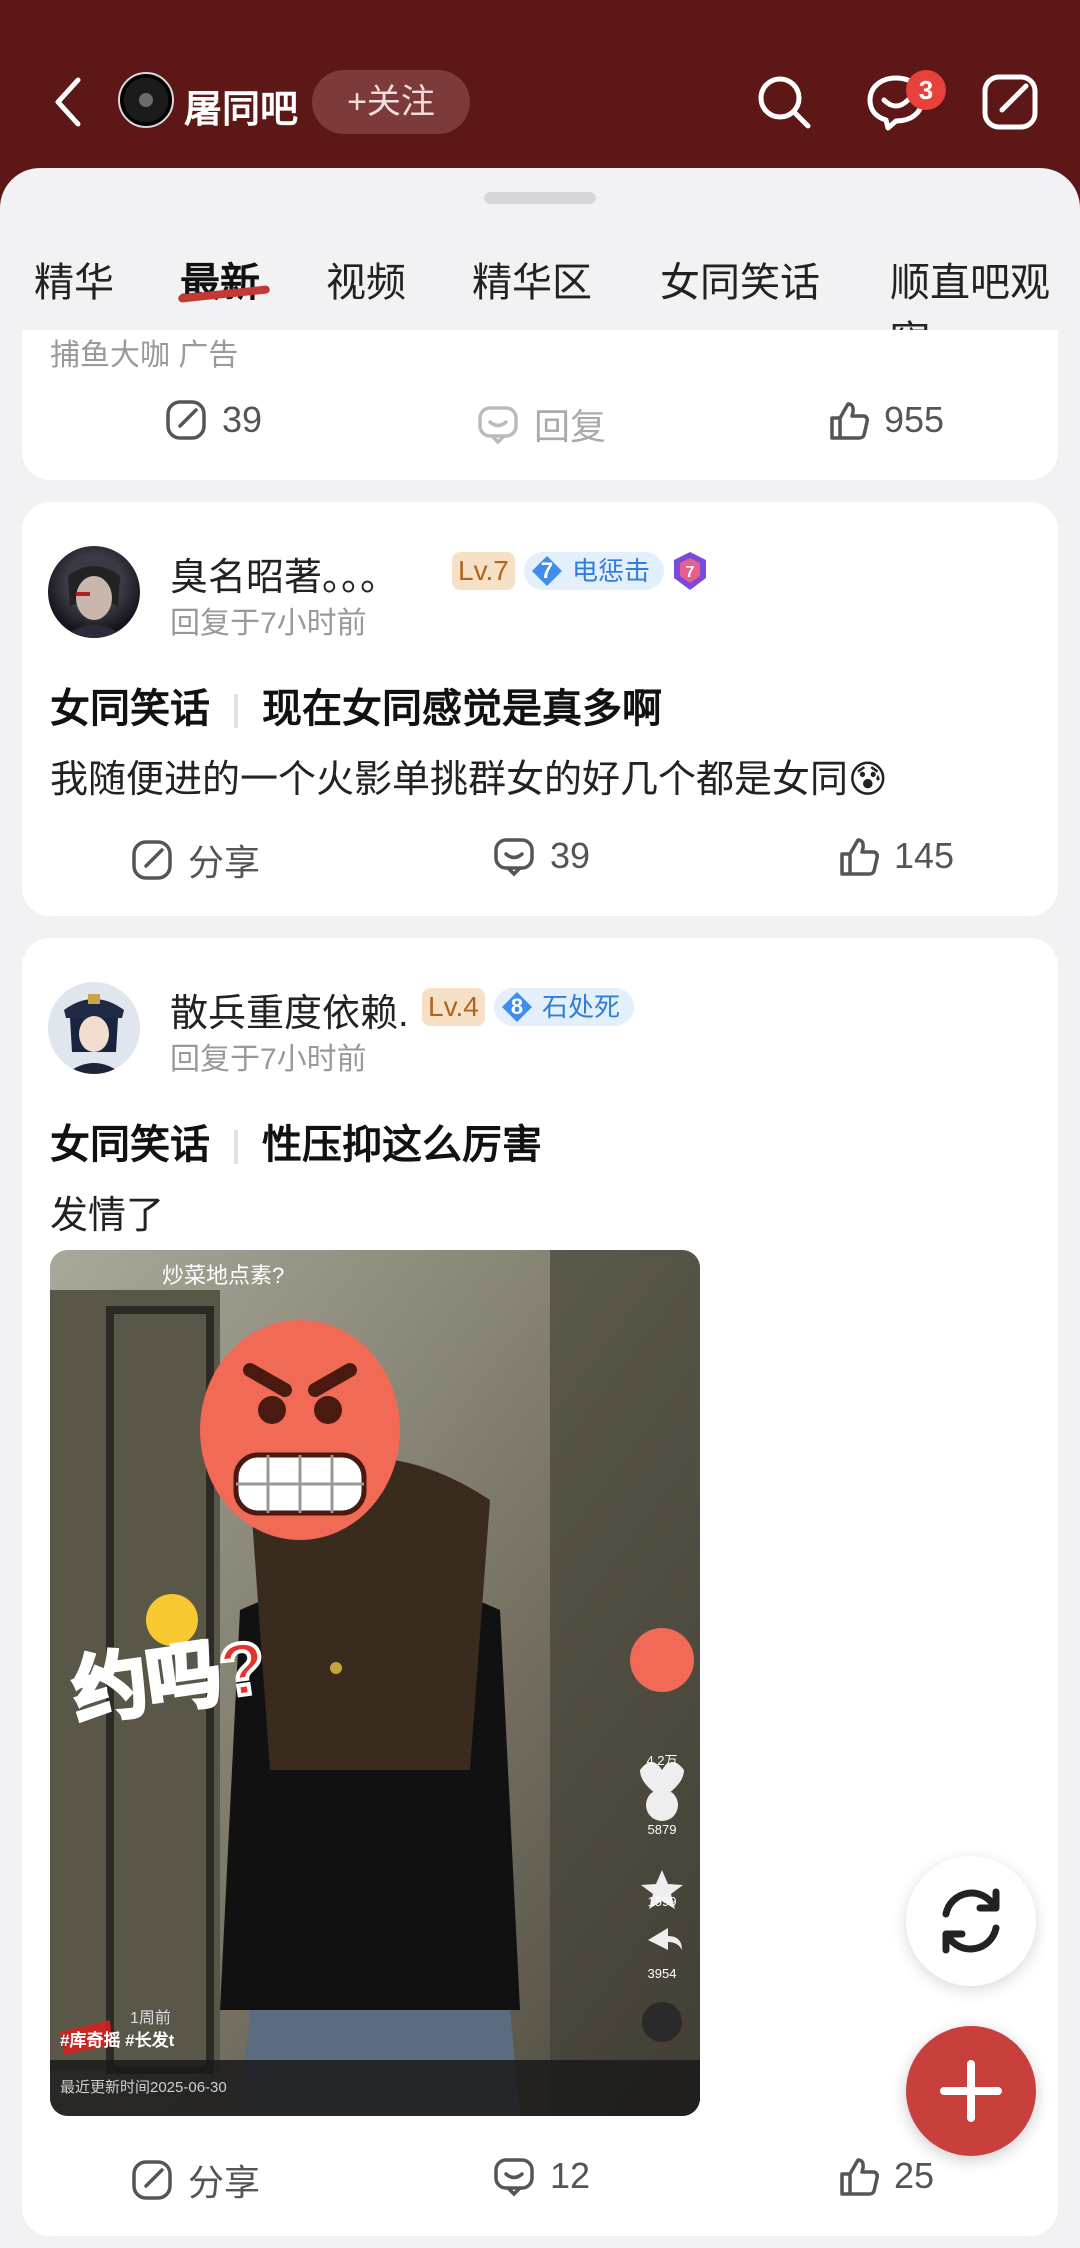 The width and height of the screenshot is (1080, 2248). I want to click on video-tags: #库奇摇 #长发t, so click(117, 2040).